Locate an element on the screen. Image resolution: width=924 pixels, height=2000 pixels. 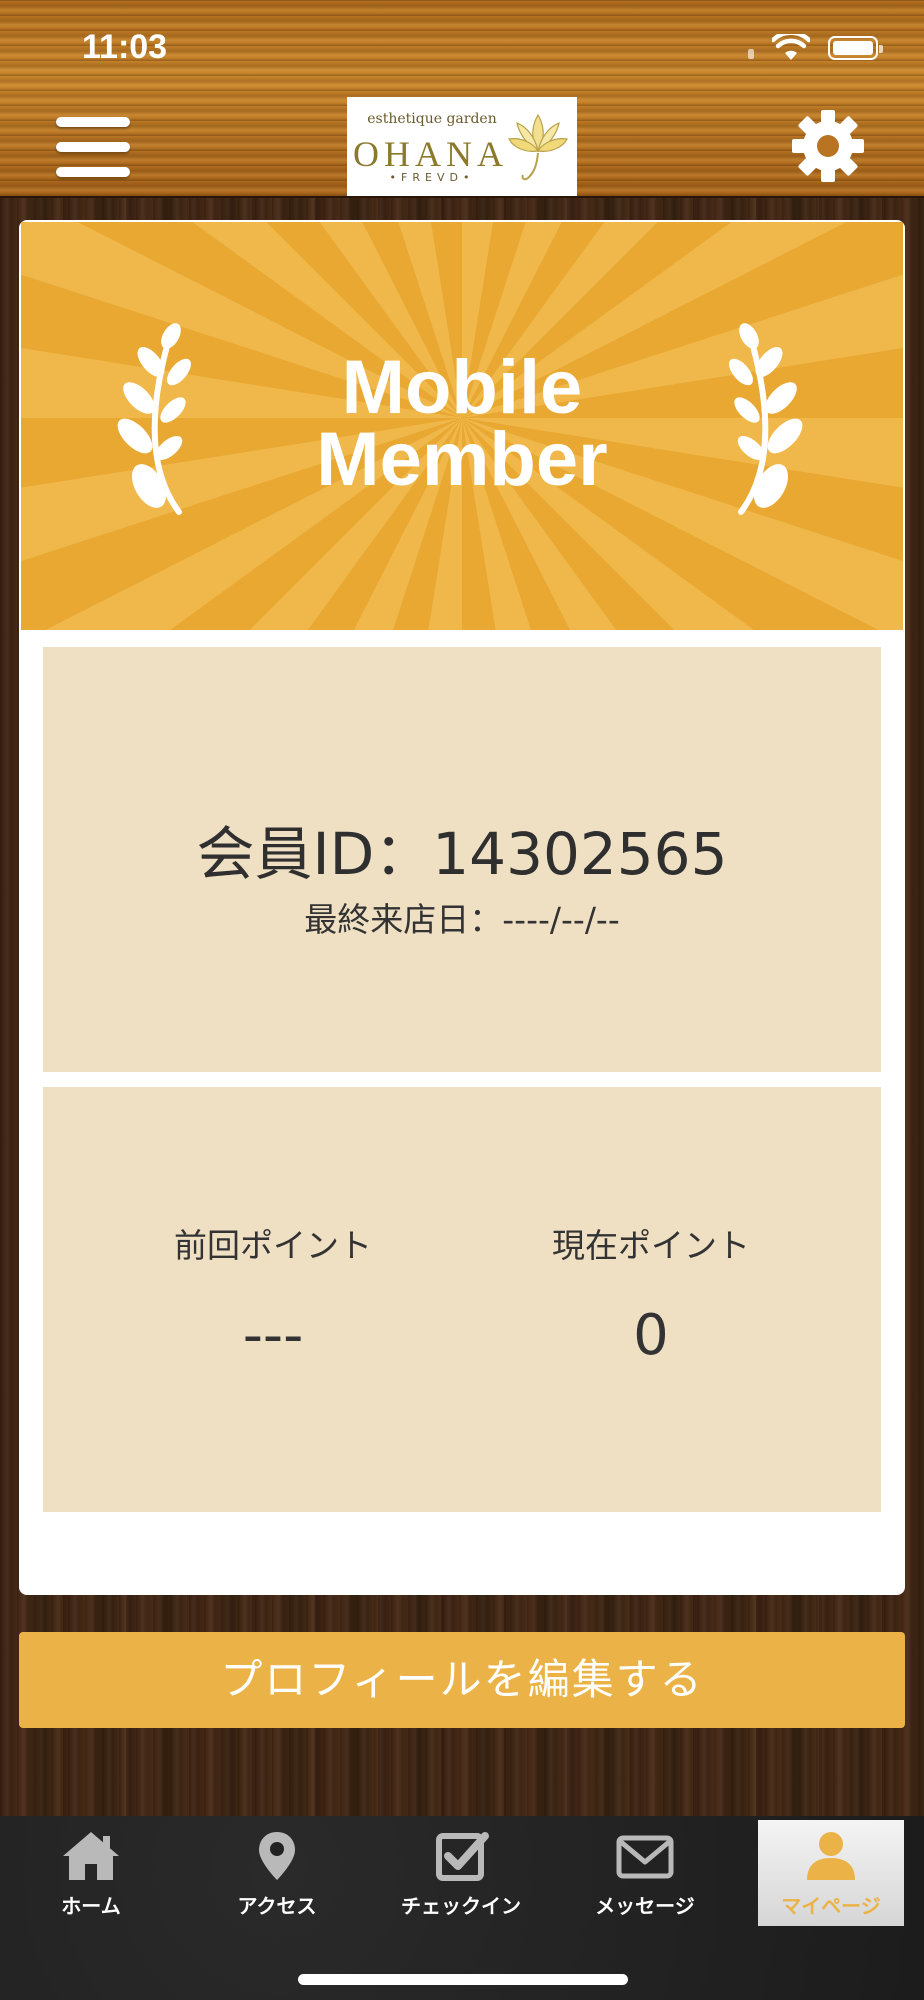
tab-label: チェックイン is located at coordinates (461, 1906).